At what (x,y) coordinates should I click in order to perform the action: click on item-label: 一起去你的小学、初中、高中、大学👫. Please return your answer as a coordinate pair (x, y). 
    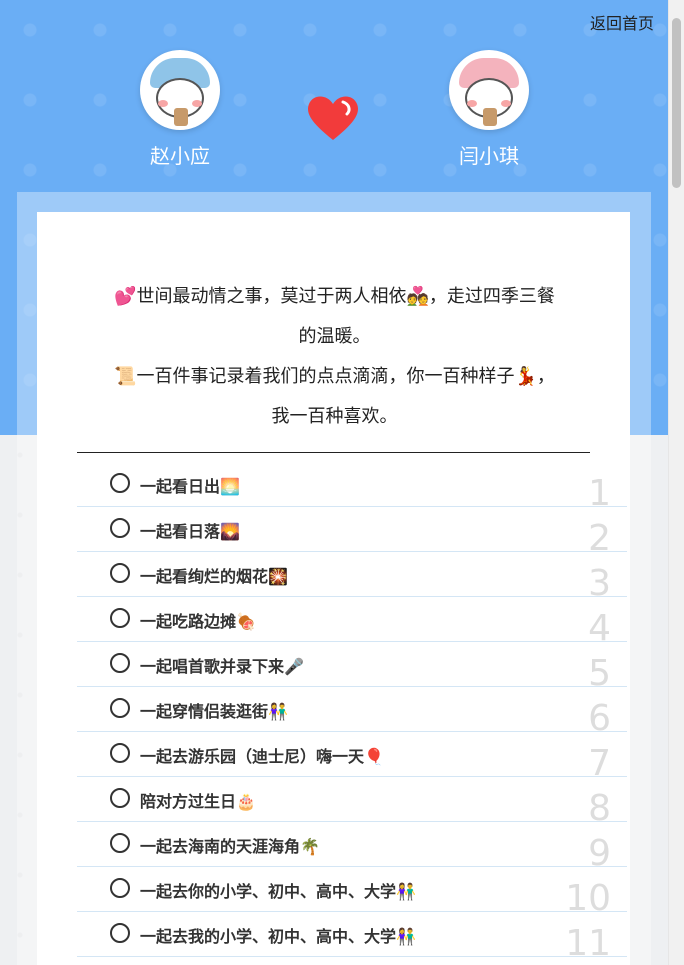
    Looking at the image, I should click on (278, 891).